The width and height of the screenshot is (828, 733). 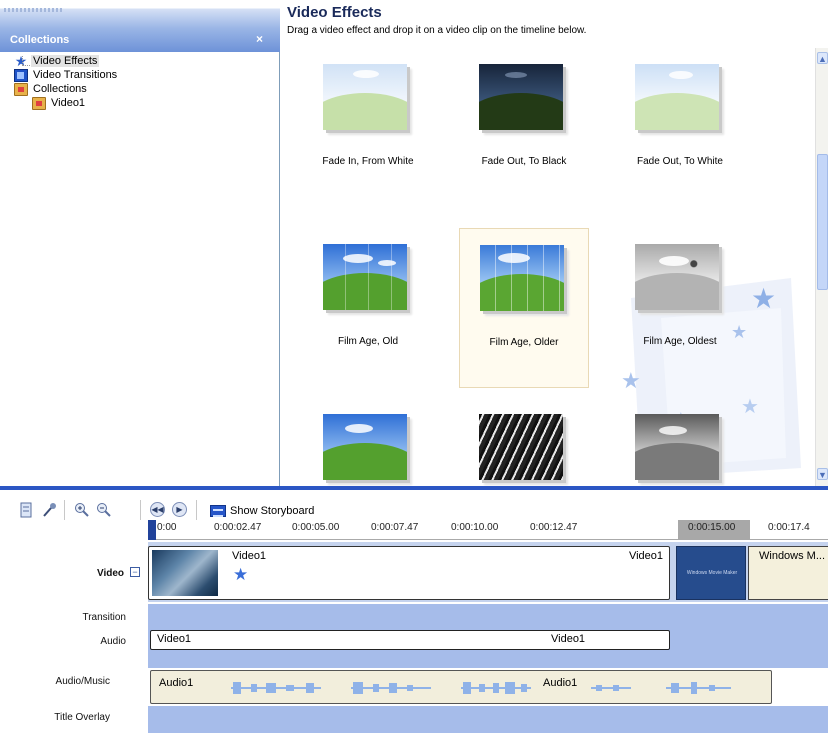 What do you see at coordinates (524, 342) in the screenshot?
I see `effect-label: Film Age, Older` at bounding box center [524, 342].